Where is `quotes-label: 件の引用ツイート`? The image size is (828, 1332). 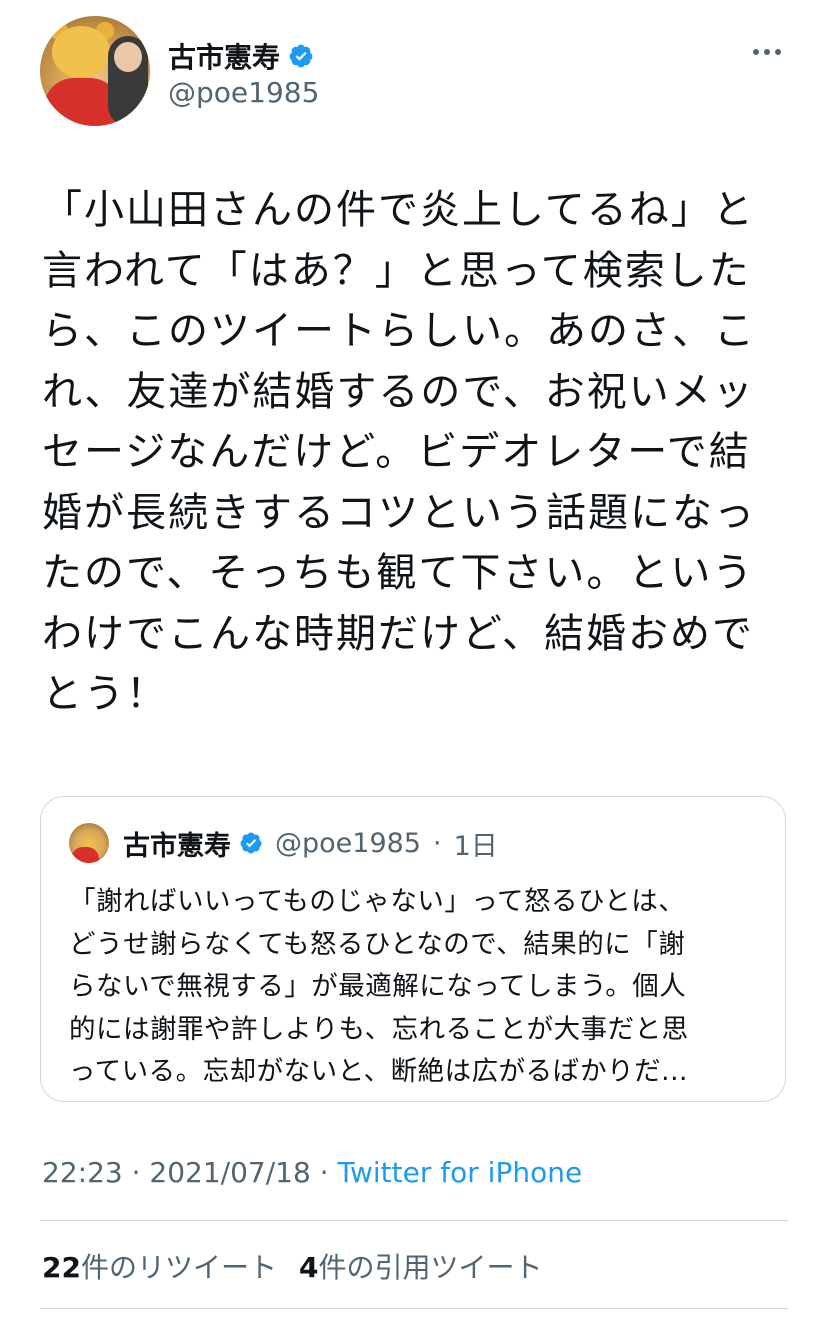
quotes-label: 件の引用ツイート is located at coordinates (430, 1267).